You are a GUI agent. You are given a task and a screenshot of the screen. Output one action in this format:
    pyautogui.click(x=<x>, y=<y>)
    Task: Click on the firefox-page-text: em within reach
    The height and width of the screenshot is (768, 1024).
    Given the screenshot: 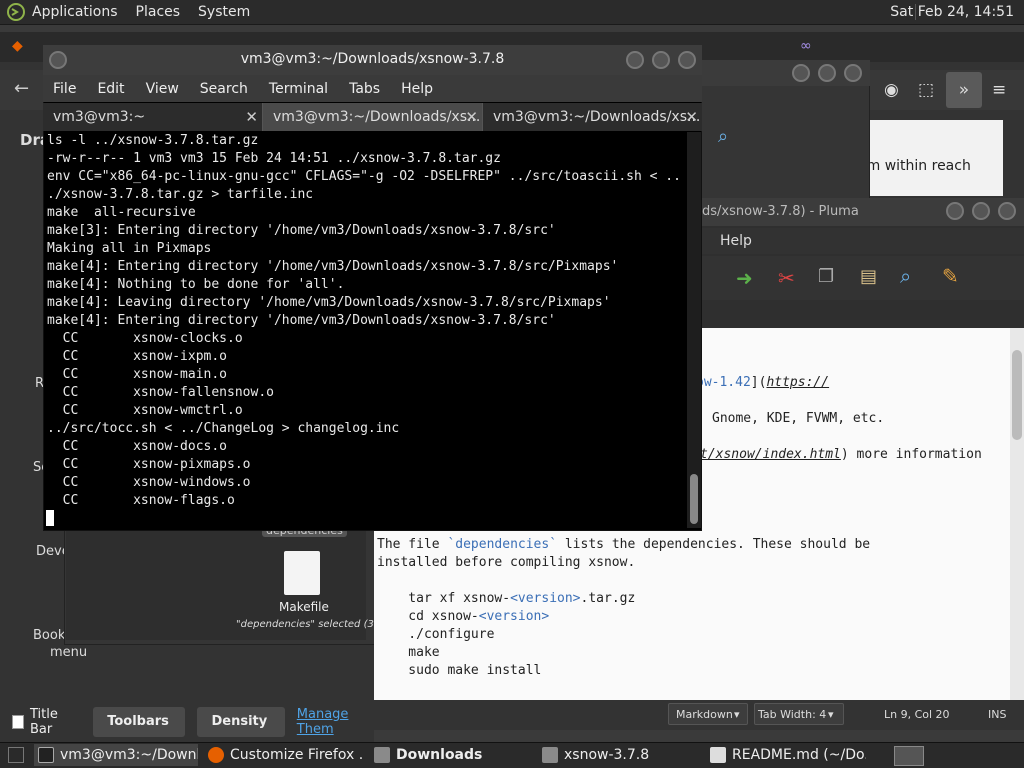 What is the action you would take?
    pyautogui.click(x=914, y=166)
    